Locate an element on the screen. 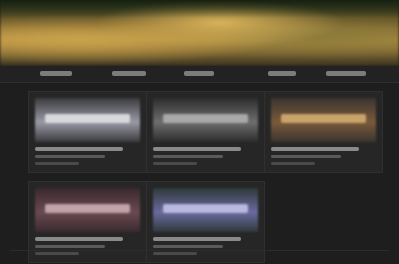 The image size is (399, 264). main-nav is located at coordinates (199, 74).